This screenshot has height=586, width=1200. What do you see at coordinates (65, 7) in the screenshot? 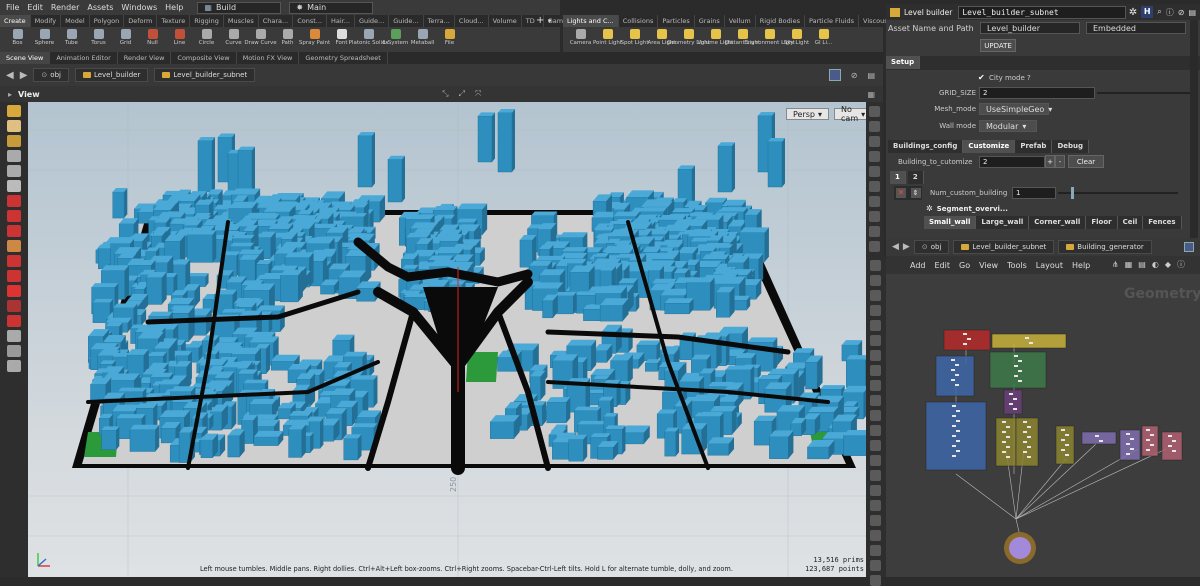
I see `menu-render: Render` at bounding box center [65, 7].